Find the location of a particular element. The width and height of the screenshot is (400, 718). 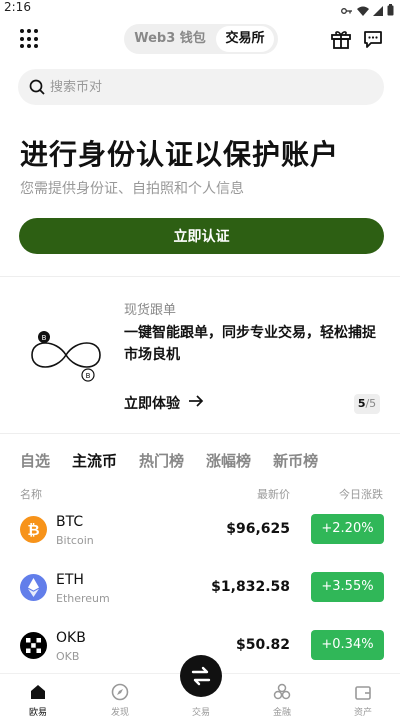

nav-assets: 资产 is located at coordinates (363, 700).